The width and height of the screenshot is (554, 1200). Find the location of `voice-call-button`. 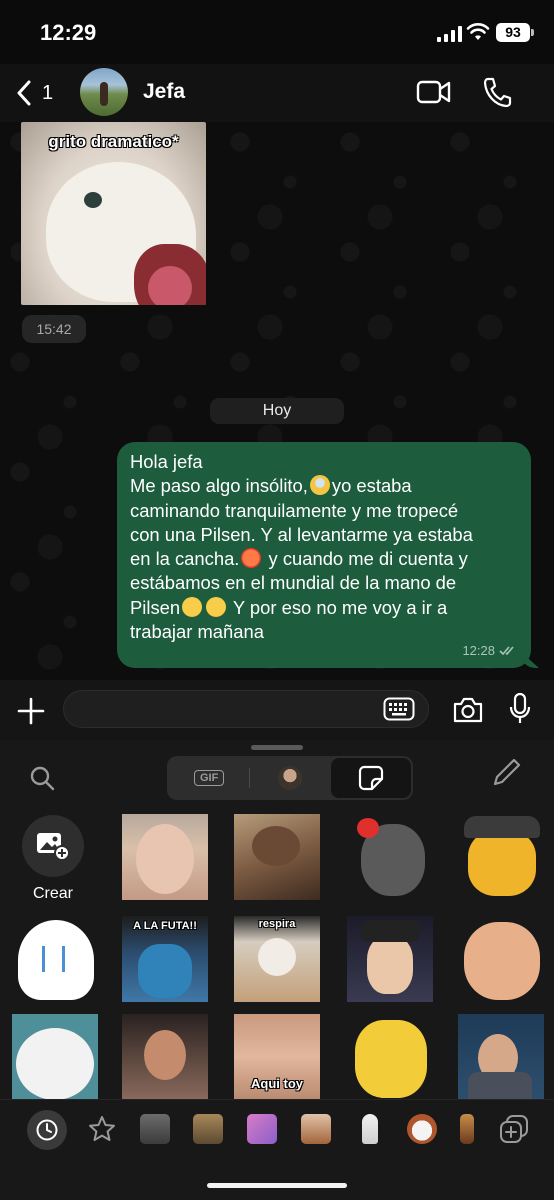

voice-call-button is located at coordinates (497, 92).